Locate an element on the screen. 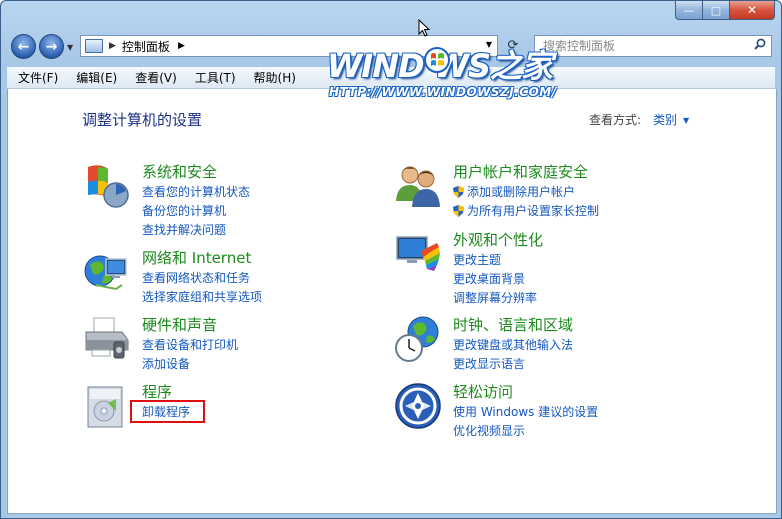 Image resolution: width=782 pixels, height=519 pixels. network-globe-icon is located at coordinates (107, 272).